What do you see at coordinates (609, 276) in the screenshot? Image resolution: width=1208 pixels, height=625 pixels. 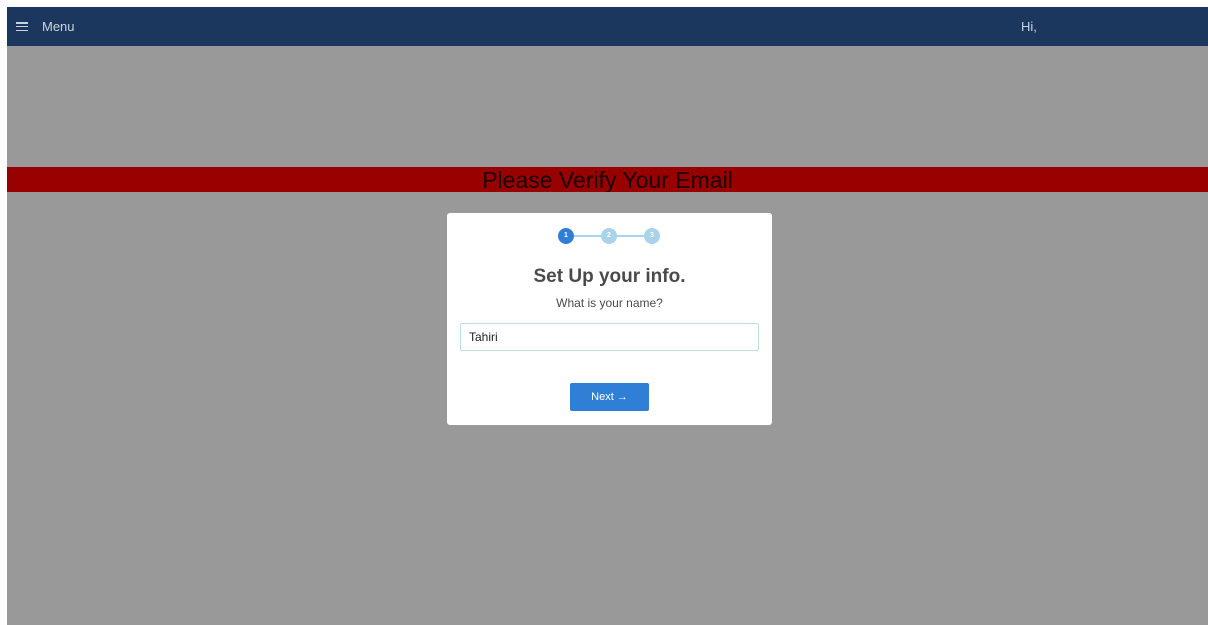 I see `dialog-title: Set Up your info.` at bounding box center [609, 276].